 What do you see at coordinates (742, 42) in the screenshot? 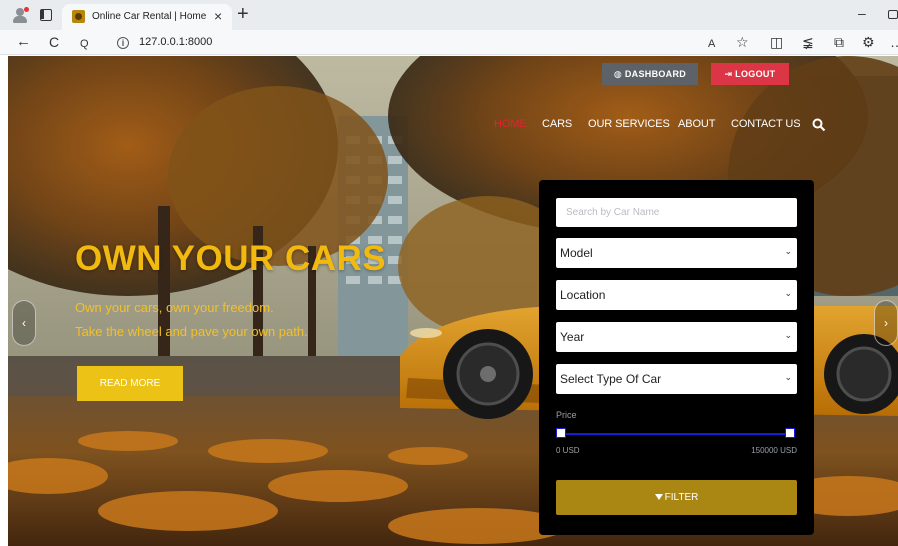
I see `favorite-star-icon: ☆` at bounding box center [742, 42].